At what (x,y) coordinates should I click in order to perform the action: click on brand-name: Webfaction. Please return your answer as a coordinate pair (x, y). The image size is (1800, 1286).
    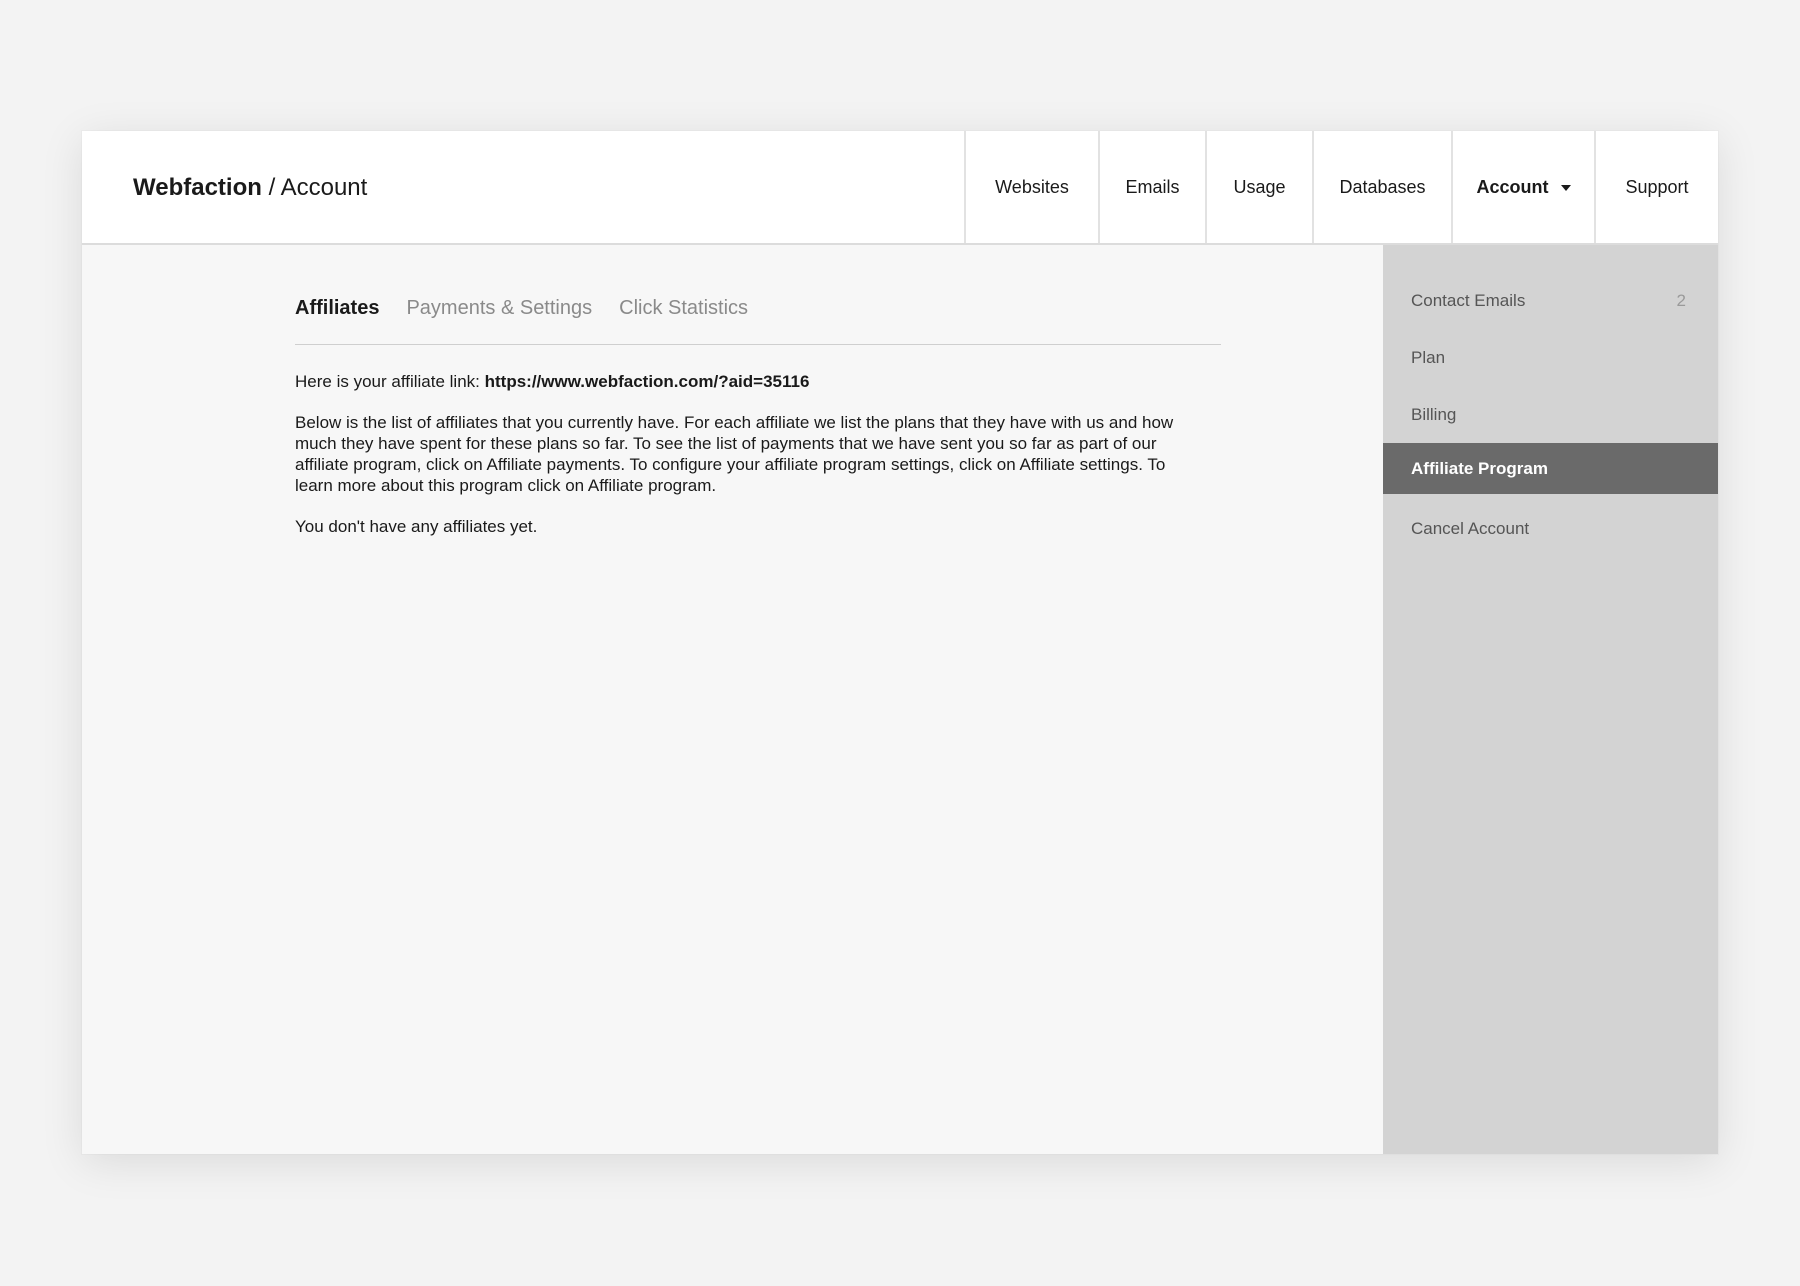
    Looking at the image, I should click on (197, 187).